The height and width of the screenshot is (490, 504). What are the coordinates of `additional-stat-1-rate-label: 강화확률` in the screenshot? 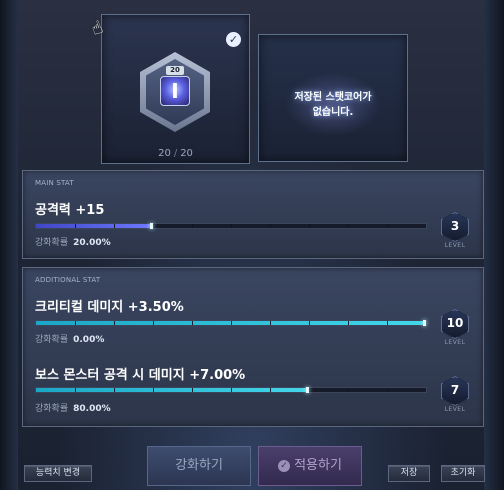 It's located at (52, 340).